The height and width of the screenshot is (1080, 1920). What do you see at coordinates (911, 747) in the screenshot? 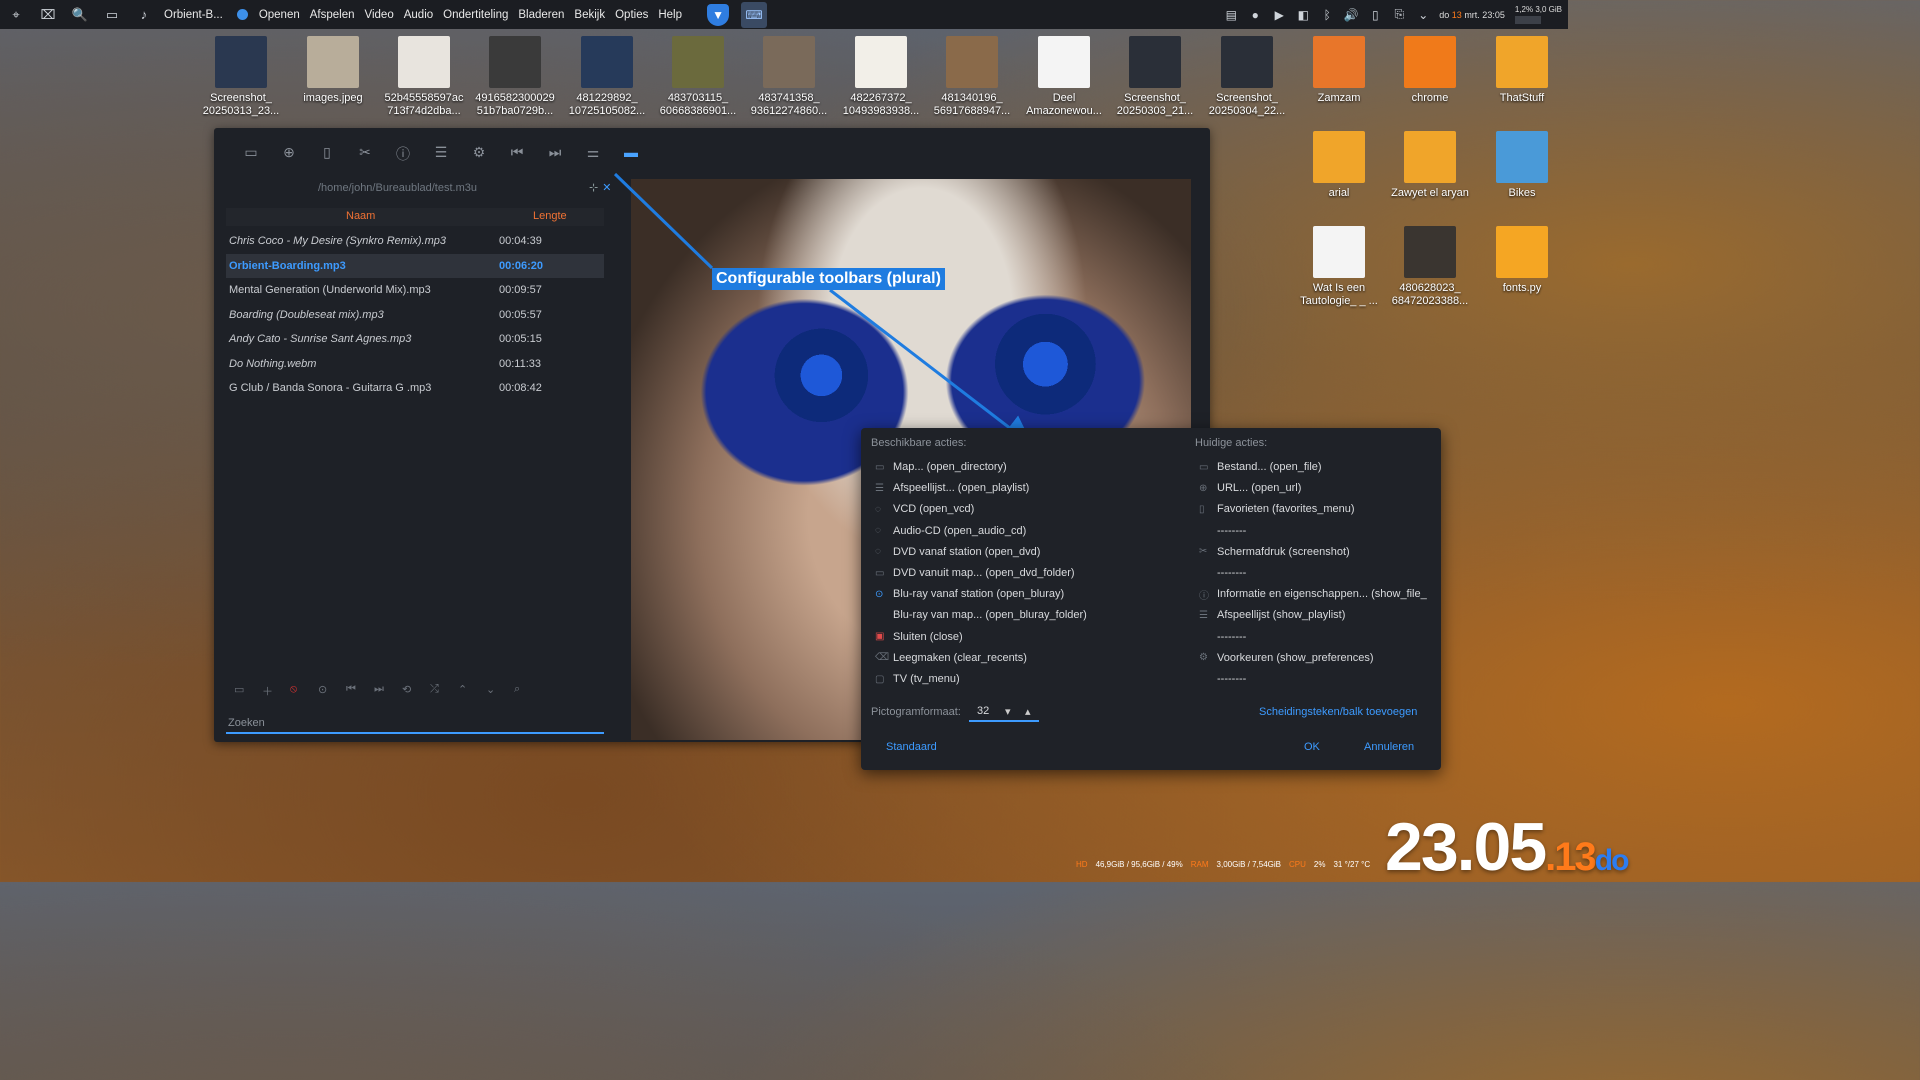
I see `standard-button: Standaard` at bounding box center [911, 747].